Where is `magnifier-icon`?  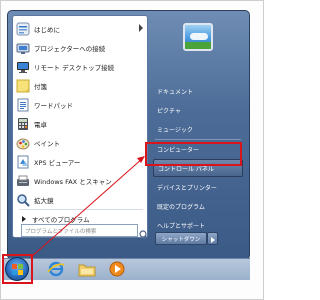
magnifier-icon is located at coordinates (23, 200).